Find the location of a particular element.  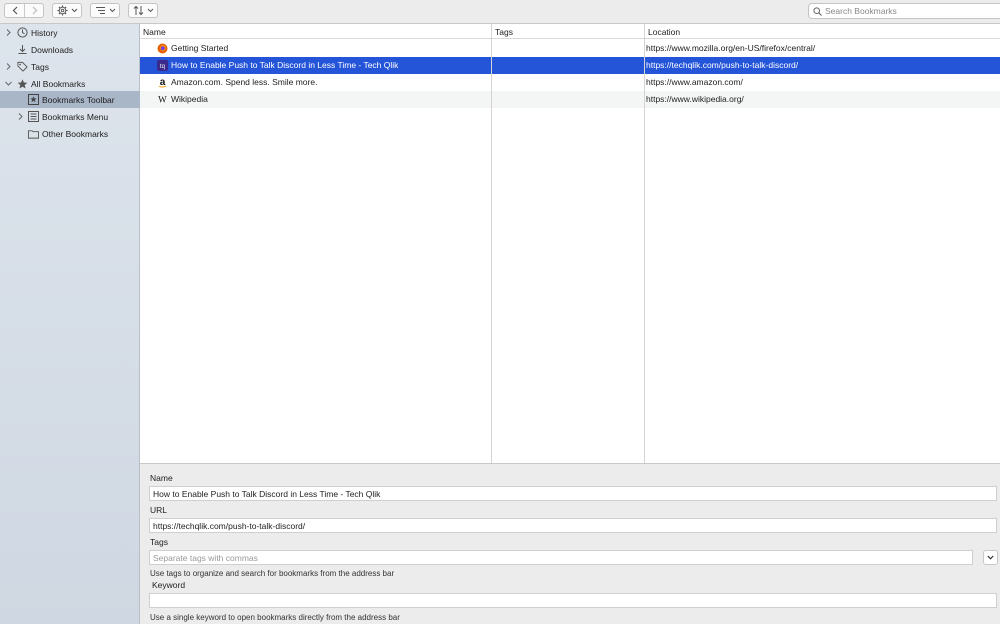

sidebar-item-label: Tags is located at coordinates (40, 66).